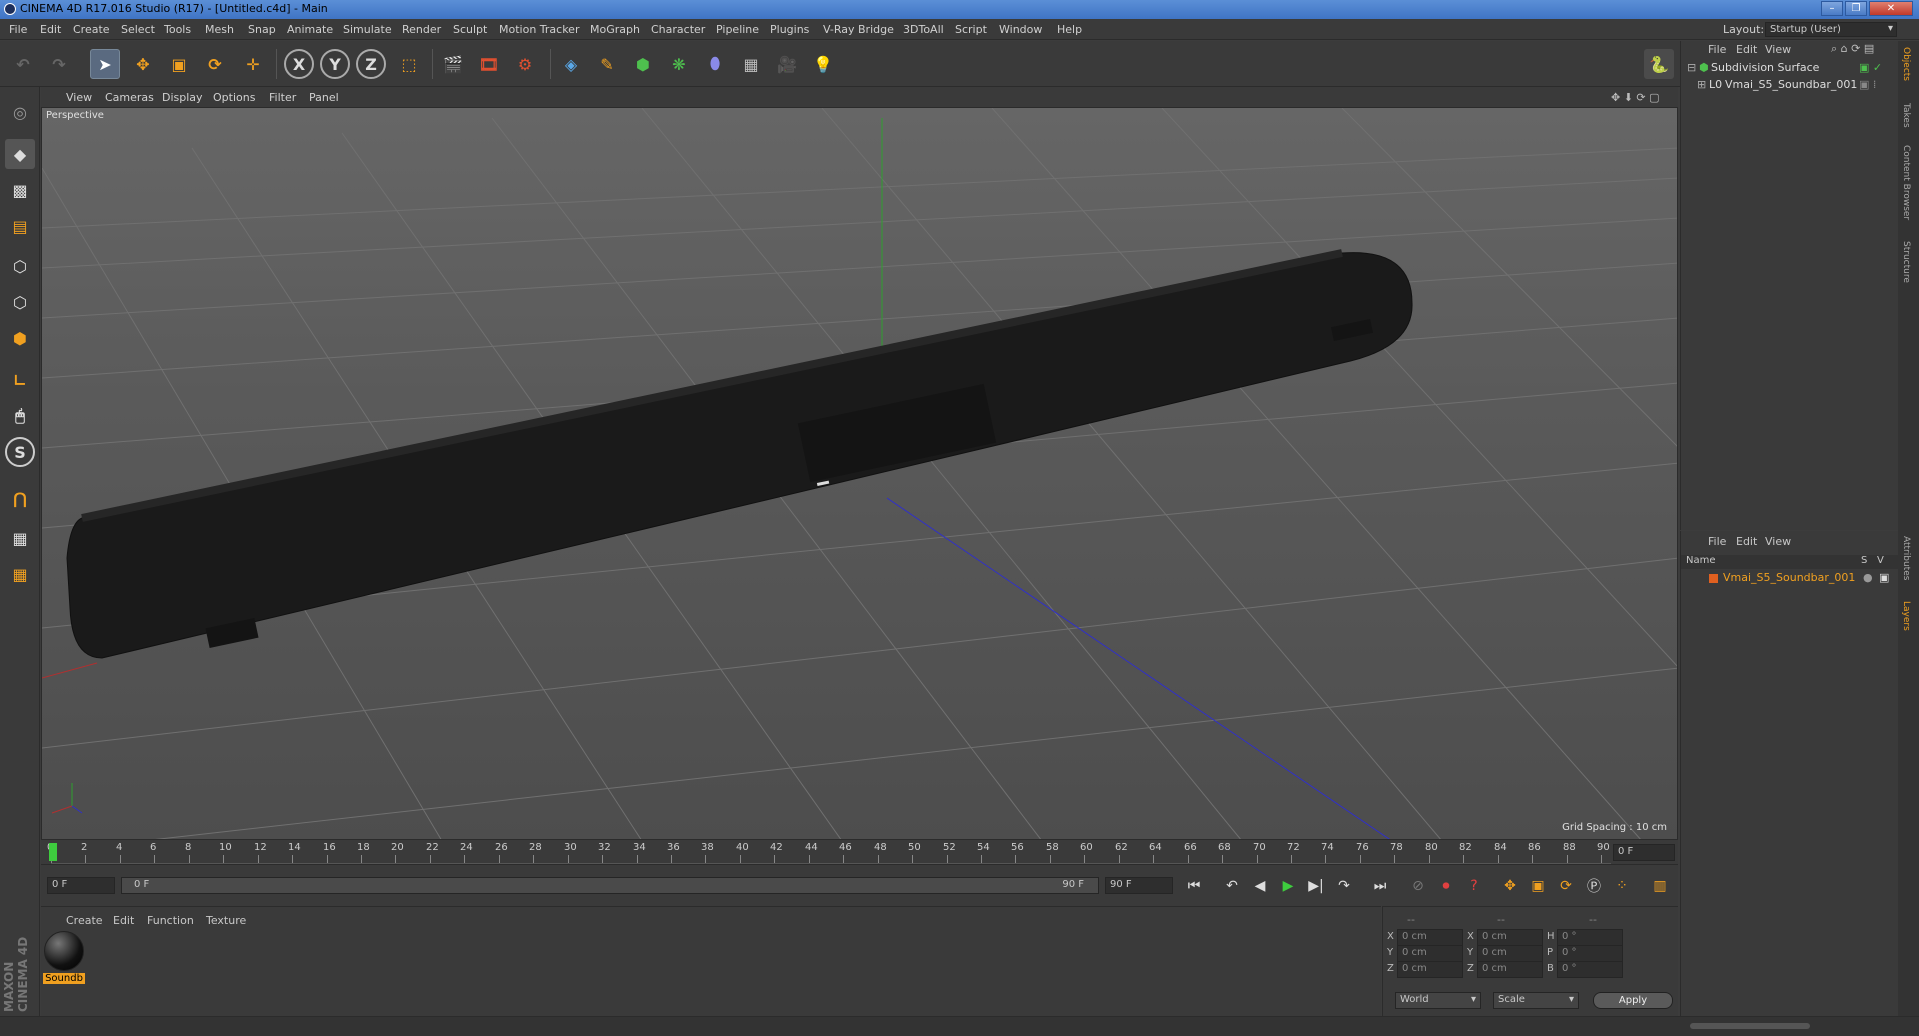  I want to click on step-back-icon: ◀, so click(1260, 886).